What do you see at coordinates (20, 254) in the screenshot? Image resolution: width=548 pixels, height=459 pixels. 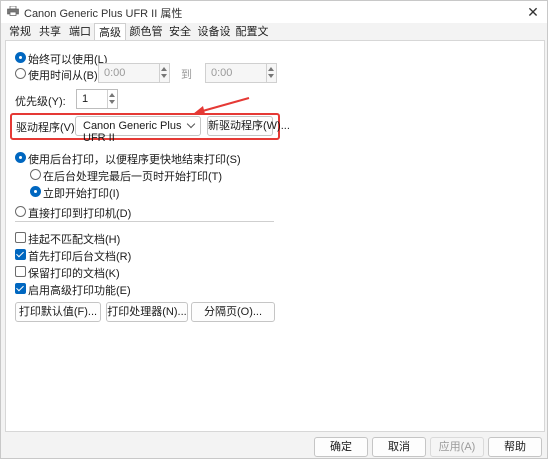 I see `print-spooled-first-checkbox` at bounding box center [20, 254].